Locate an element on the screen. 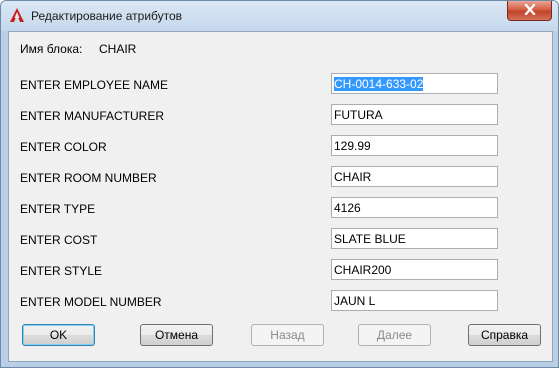 The width and height of the screenshot is (559, 368). attribute-field-type: 4126 is located at coordinates (414, 207).